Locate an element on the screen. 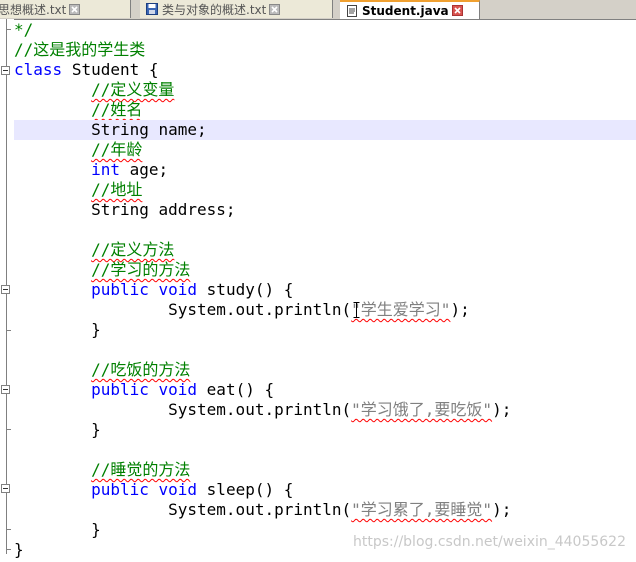  code-line: System.out.println("学生爱学习"); is located at coordinates (325, 310).